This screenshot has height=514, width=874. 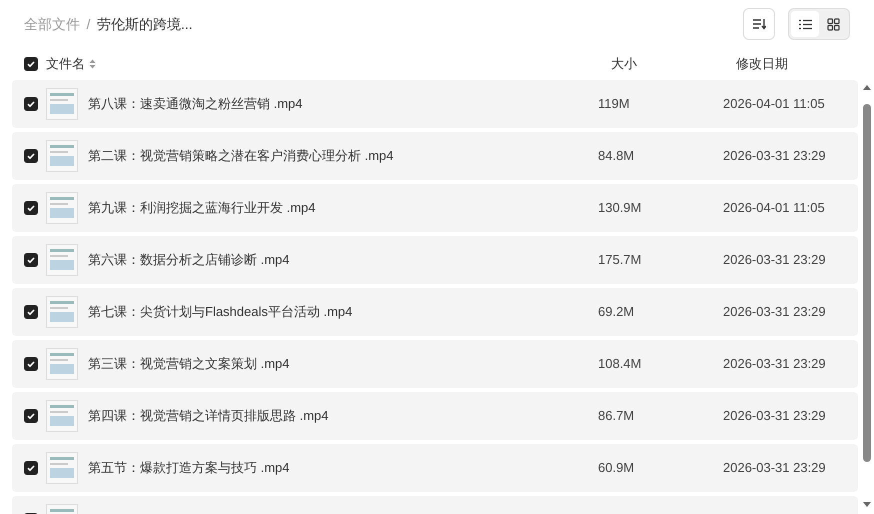 What do you see at coordinates (435, 260) in the screenshot?
I see `file-row: 第六课：数据分析之店铺诊断 .mp4 175.7M 2026-03-31 23:29` at bounding box center [435, 260].